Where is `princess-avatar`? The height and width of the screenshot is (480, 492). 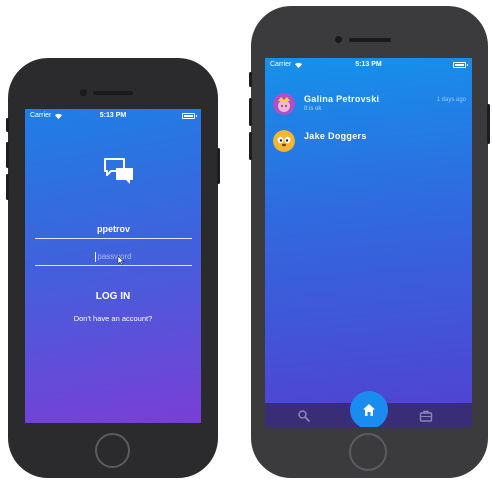
princess-avatar is located at coordinates (284, 104).